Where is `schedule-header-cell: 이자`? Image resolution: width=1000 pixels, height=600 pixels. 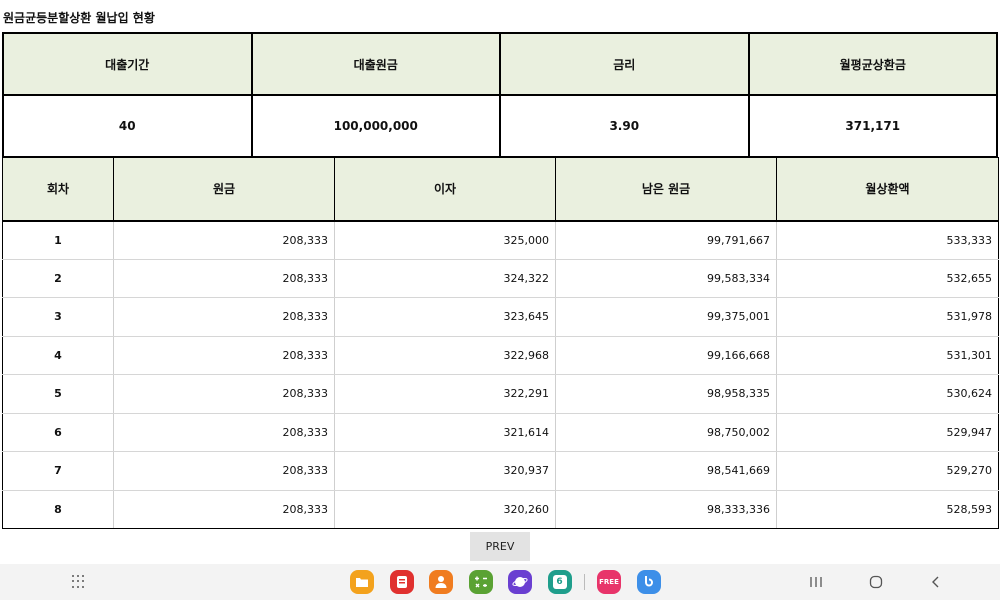 schedule-header-cell: 이자 is located at coordinates (445, 189).